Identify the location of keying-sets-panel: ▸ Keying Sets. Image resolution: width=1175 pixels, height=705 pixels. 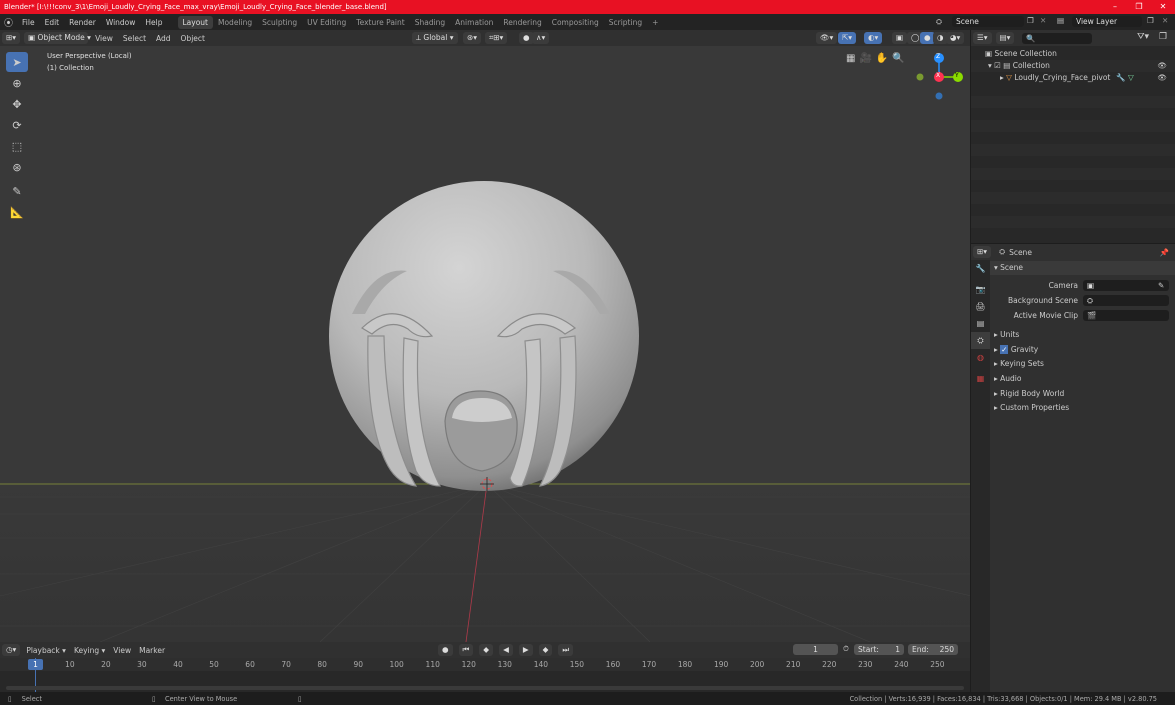
(1082, 364).